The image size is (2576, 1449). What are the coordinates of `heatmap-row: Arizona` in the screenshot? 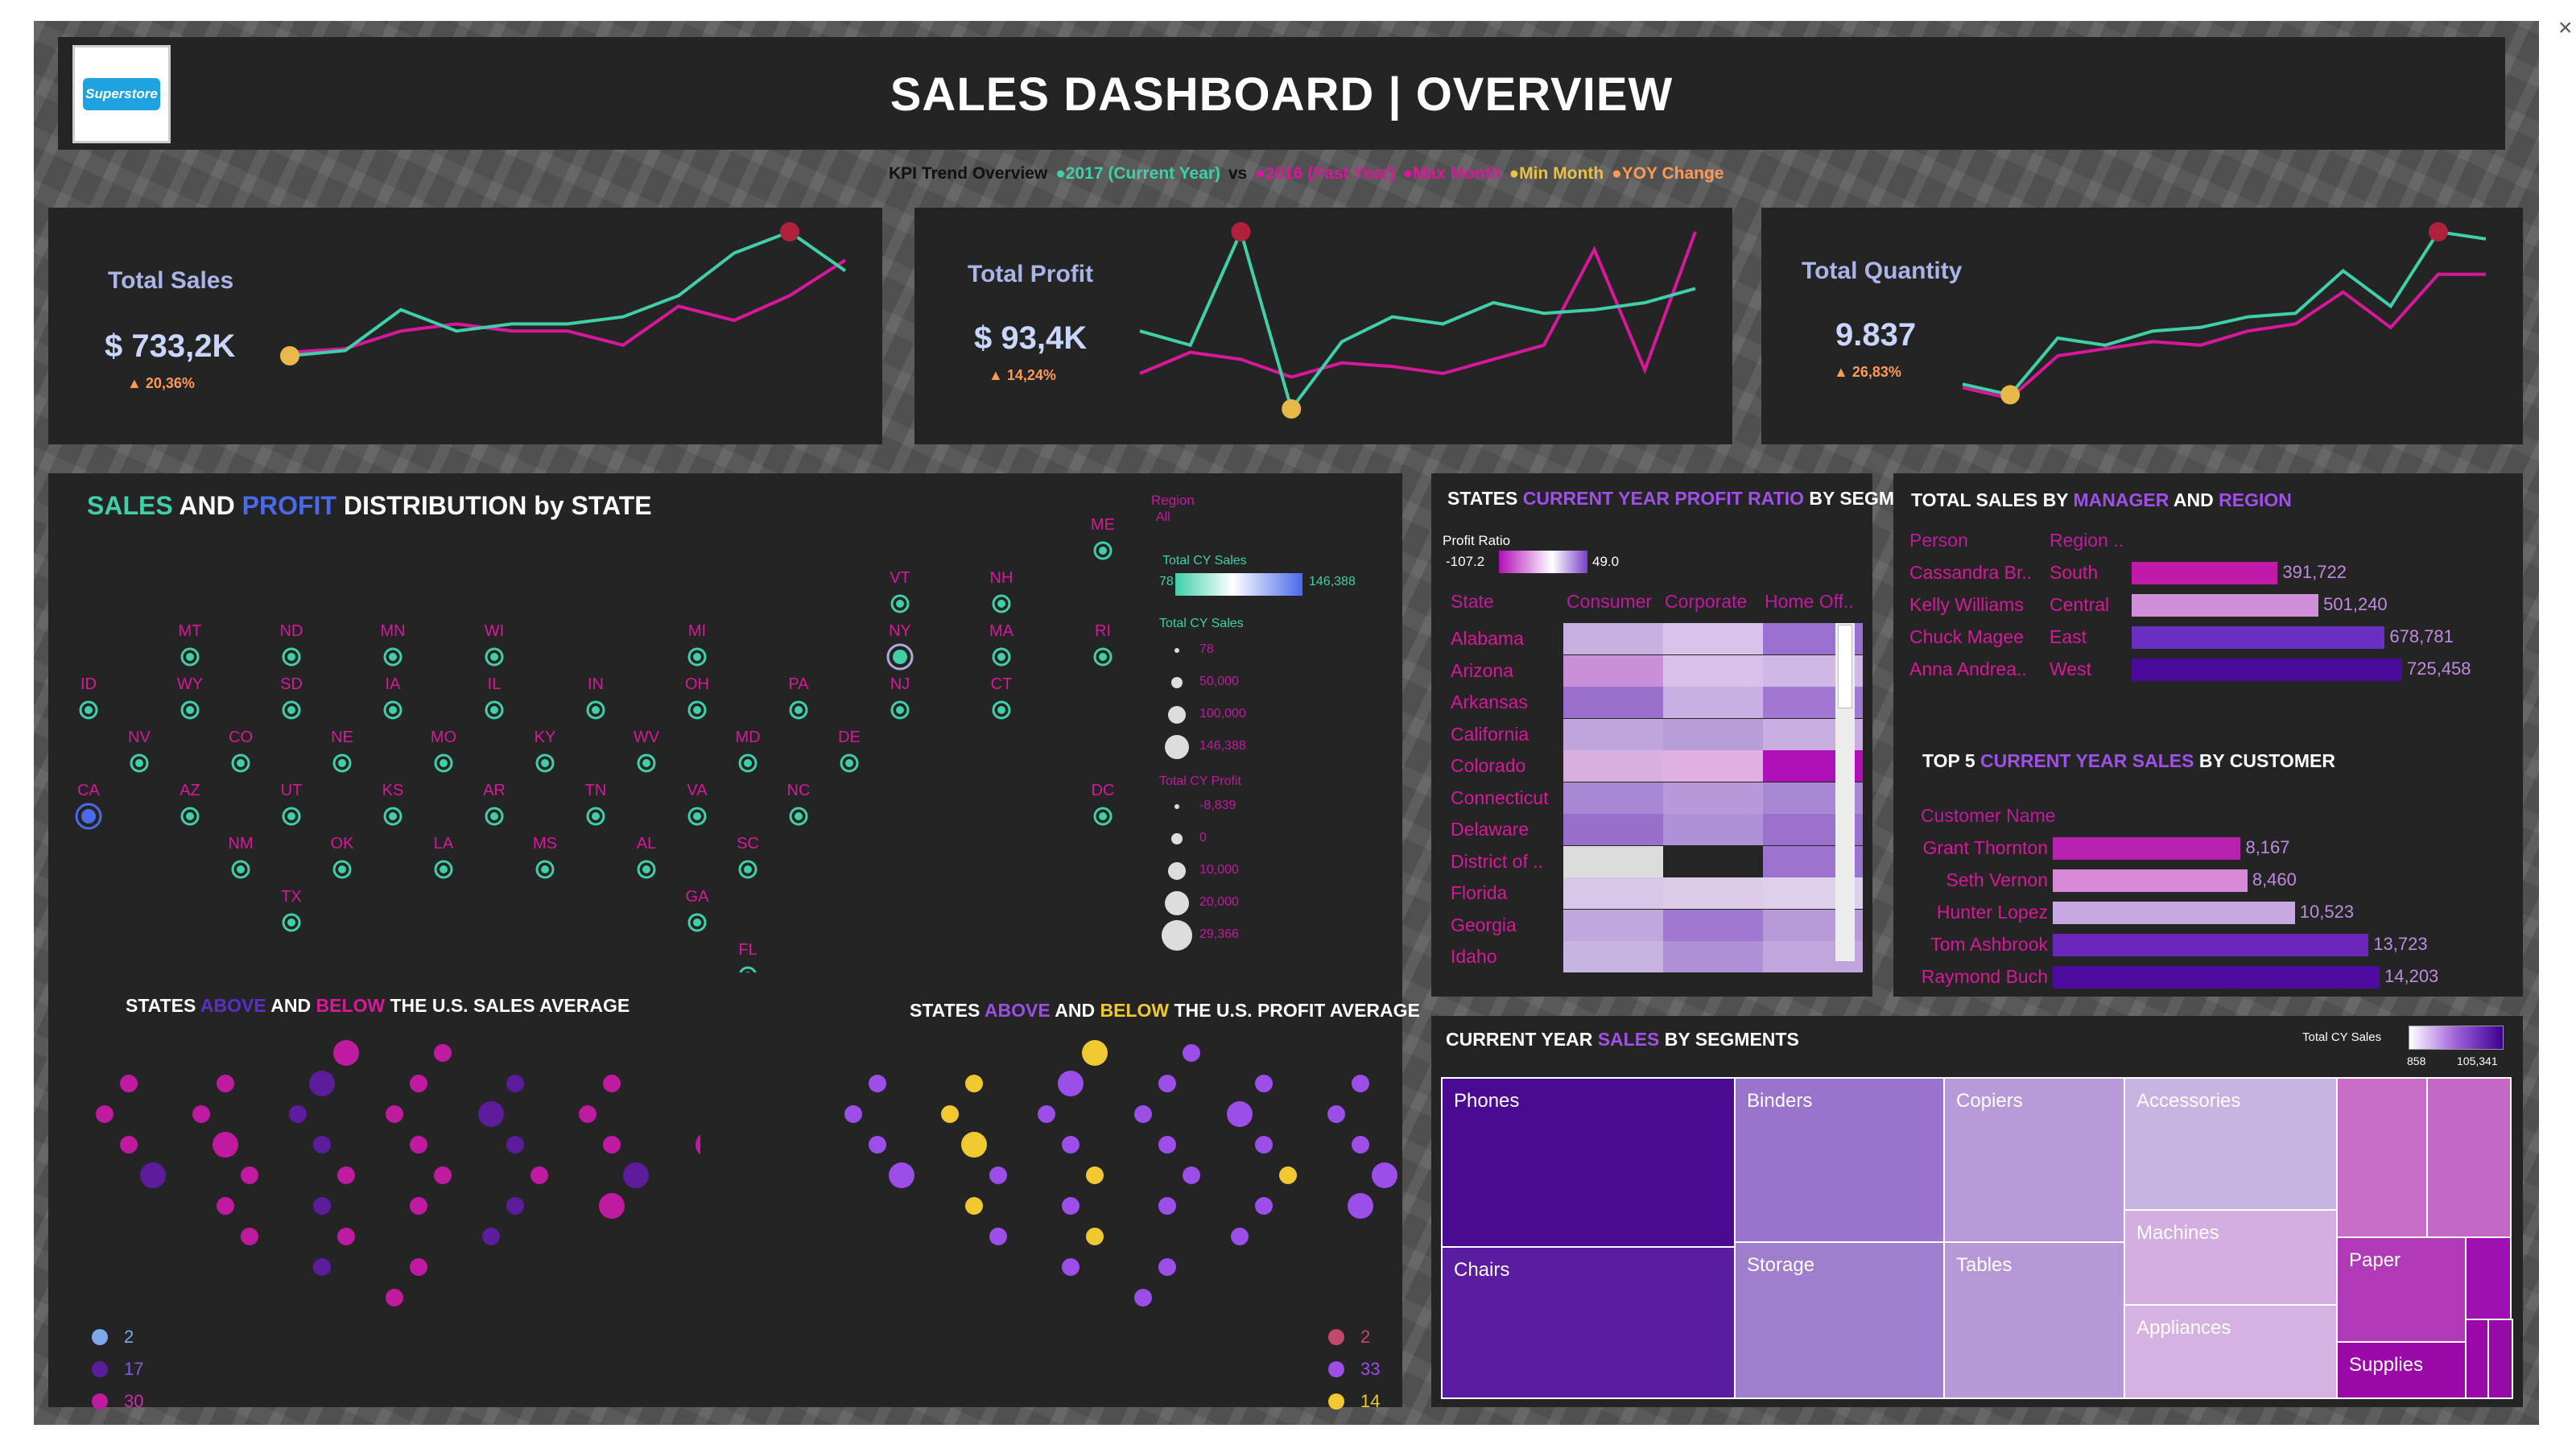 It's located at (1651, 670).